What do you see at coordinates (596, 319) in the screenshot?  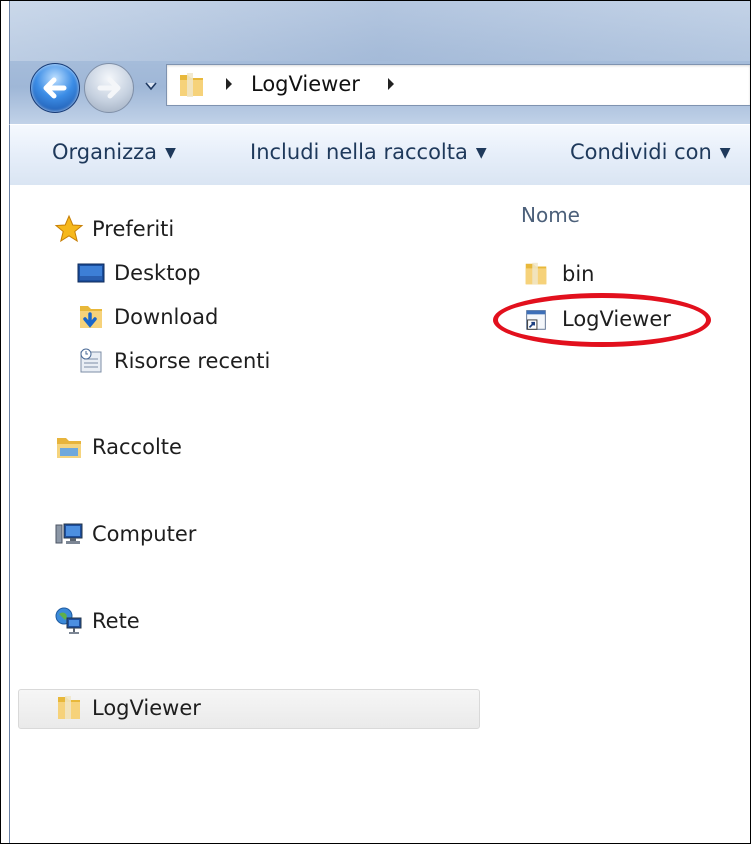 I see `list-item: LogViewer` at bounding box center [596, 319].